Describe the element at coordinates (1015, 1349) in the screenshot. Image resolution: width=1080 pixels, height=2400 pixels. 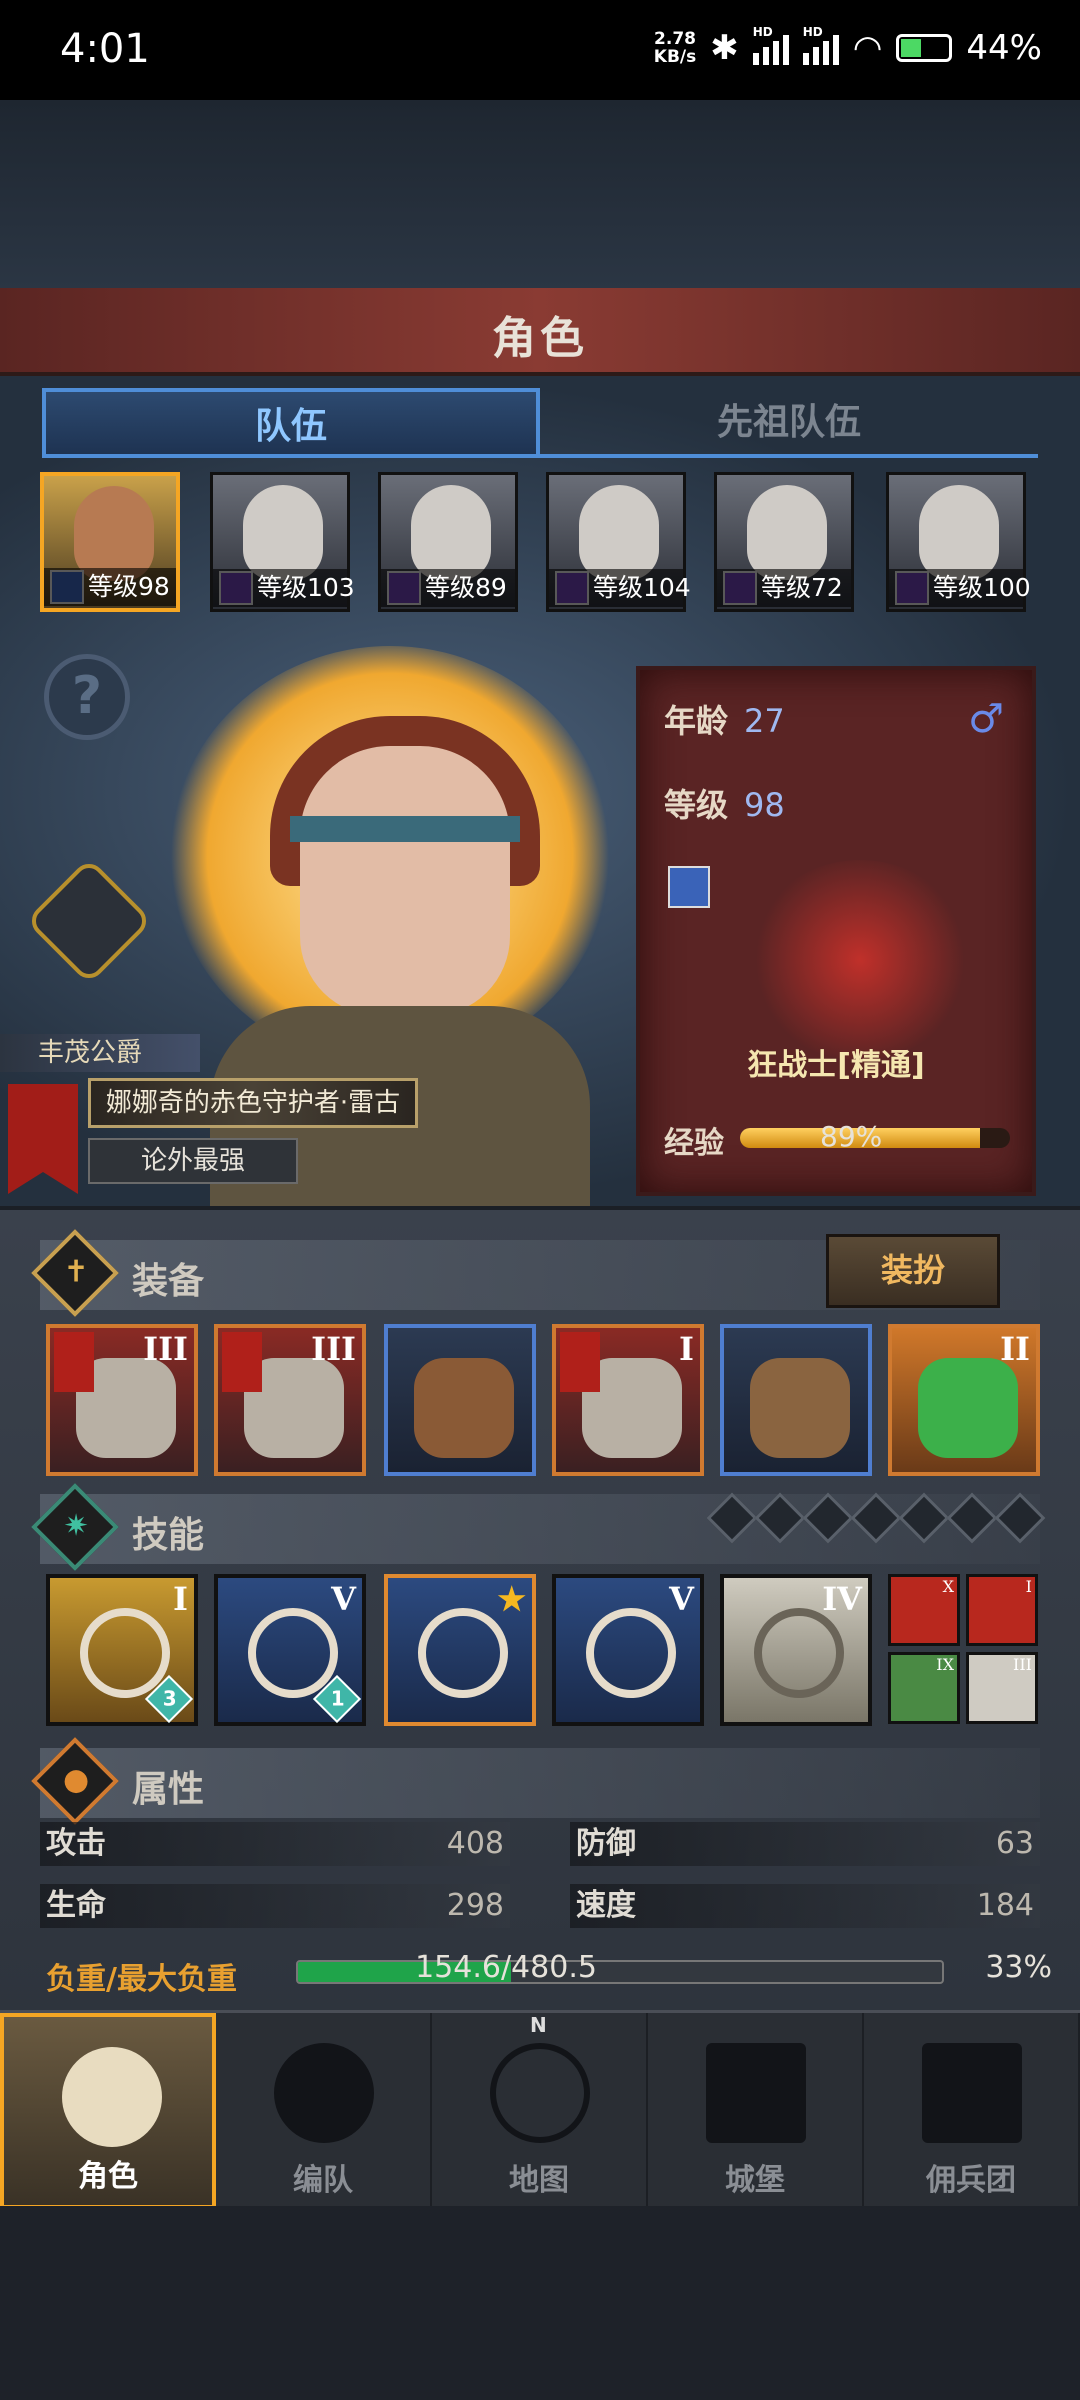
I see `tier-label: II` at that location.